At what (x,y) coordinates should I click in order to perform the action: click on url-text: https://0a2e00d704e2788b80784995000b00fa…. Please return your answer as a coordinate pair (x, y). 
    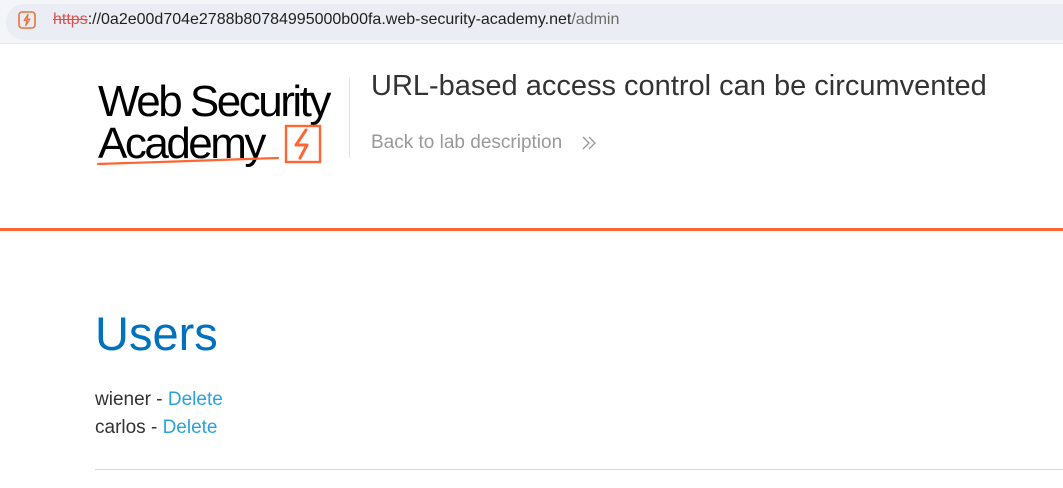
    Looking at the image, I should click on (336, 20).